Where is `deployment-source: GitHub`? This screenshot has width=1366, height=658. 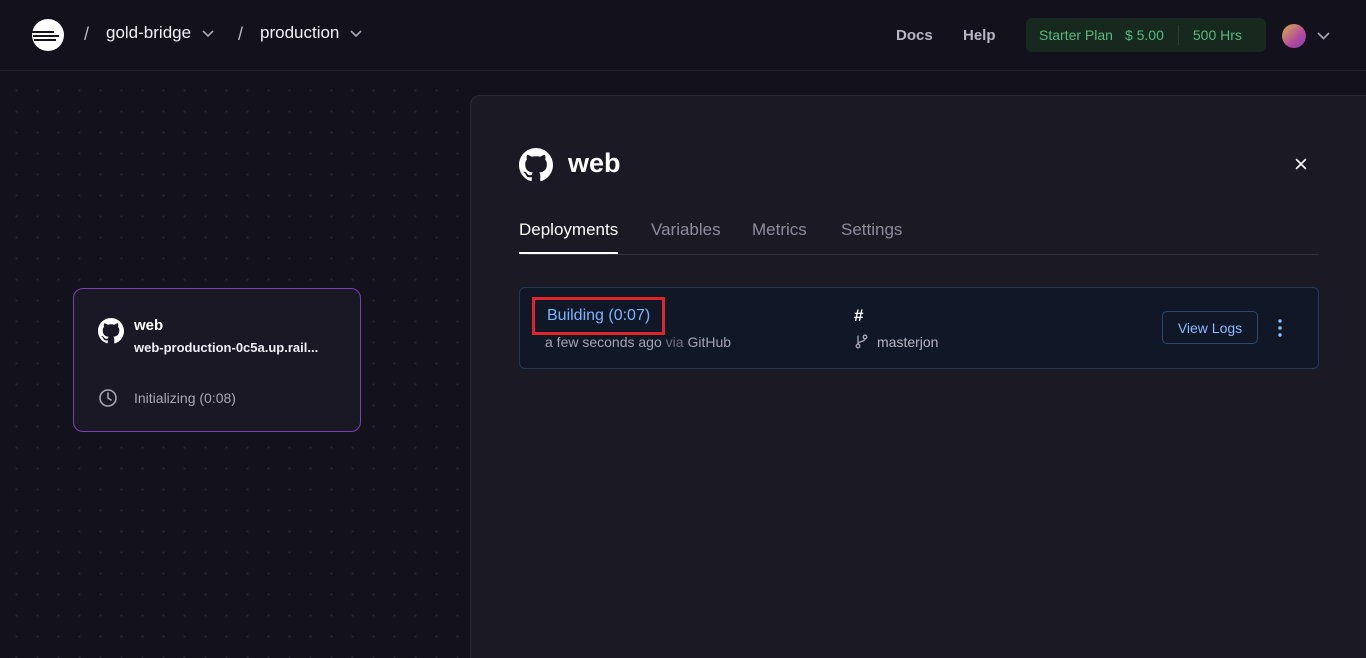 deployment-source: GitHub is located at coordinates (709, 342).